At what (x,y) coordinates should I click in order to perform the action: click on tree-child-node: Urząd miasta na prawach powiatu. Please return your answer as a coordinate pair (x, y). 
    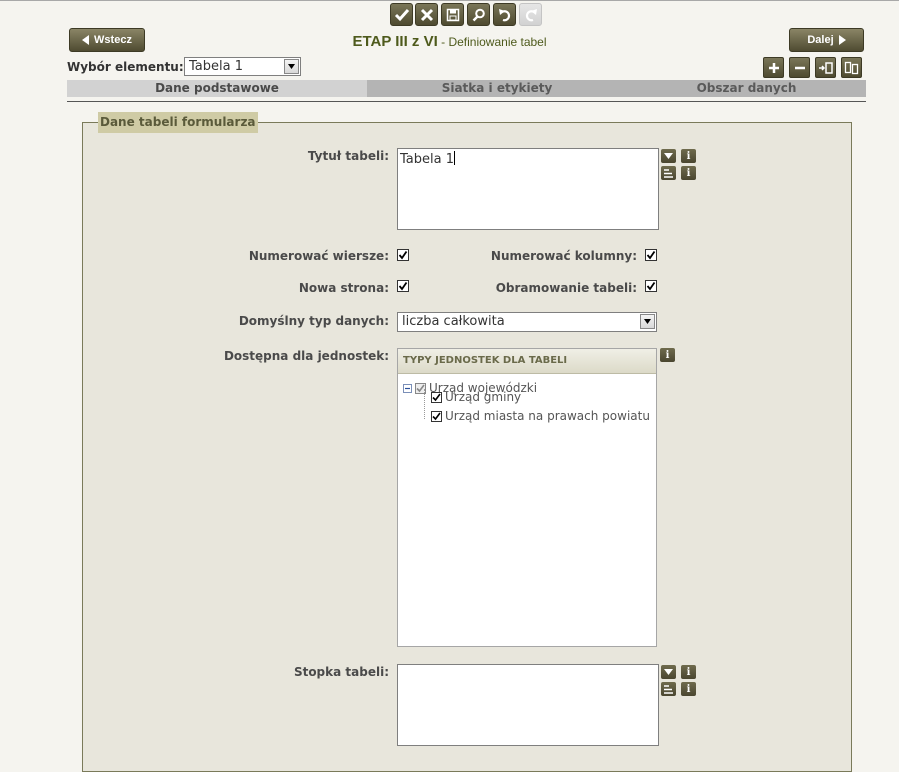
    Looking at the image, I should click on (540, 416).